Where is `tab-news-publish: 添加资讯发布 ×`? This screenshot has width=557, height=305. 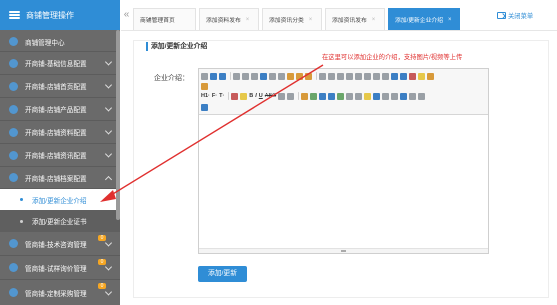 tab-news-publish: 添加资讯发布 × is located at coordinates (355, 19).